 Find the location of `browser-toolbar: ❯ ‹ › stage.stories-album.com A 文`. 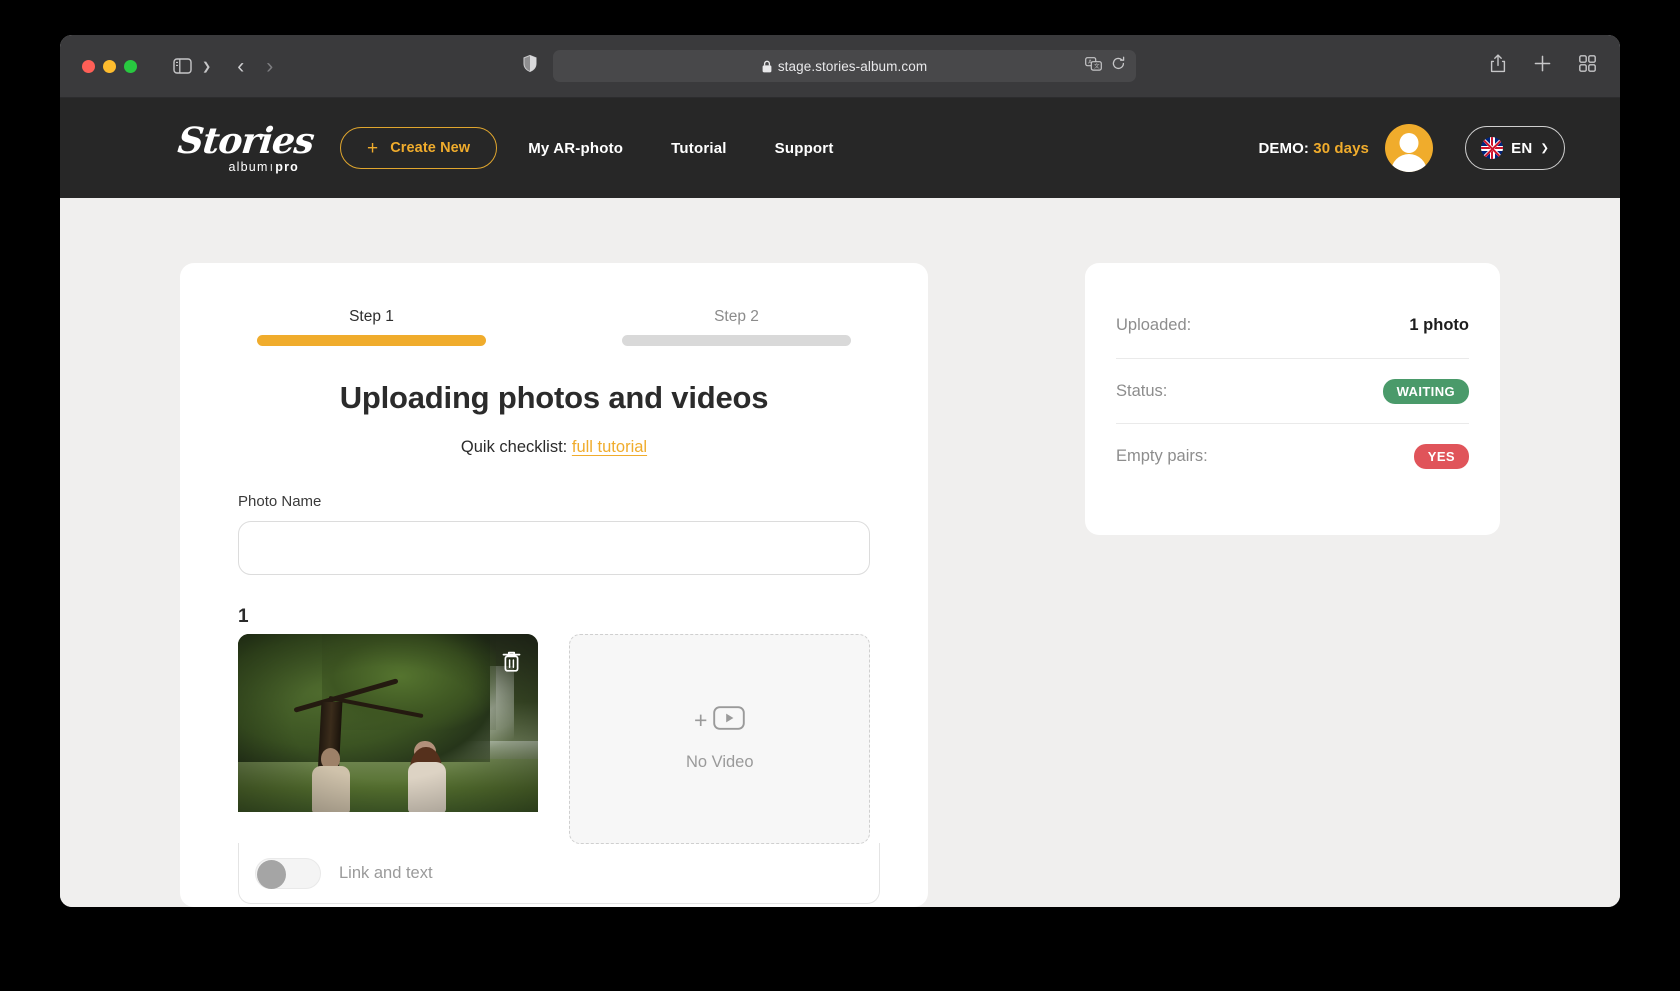

browser-toolbar: ❯ ‹ › stage.stories-album.com A 文 is located at coordinates (840, 66).